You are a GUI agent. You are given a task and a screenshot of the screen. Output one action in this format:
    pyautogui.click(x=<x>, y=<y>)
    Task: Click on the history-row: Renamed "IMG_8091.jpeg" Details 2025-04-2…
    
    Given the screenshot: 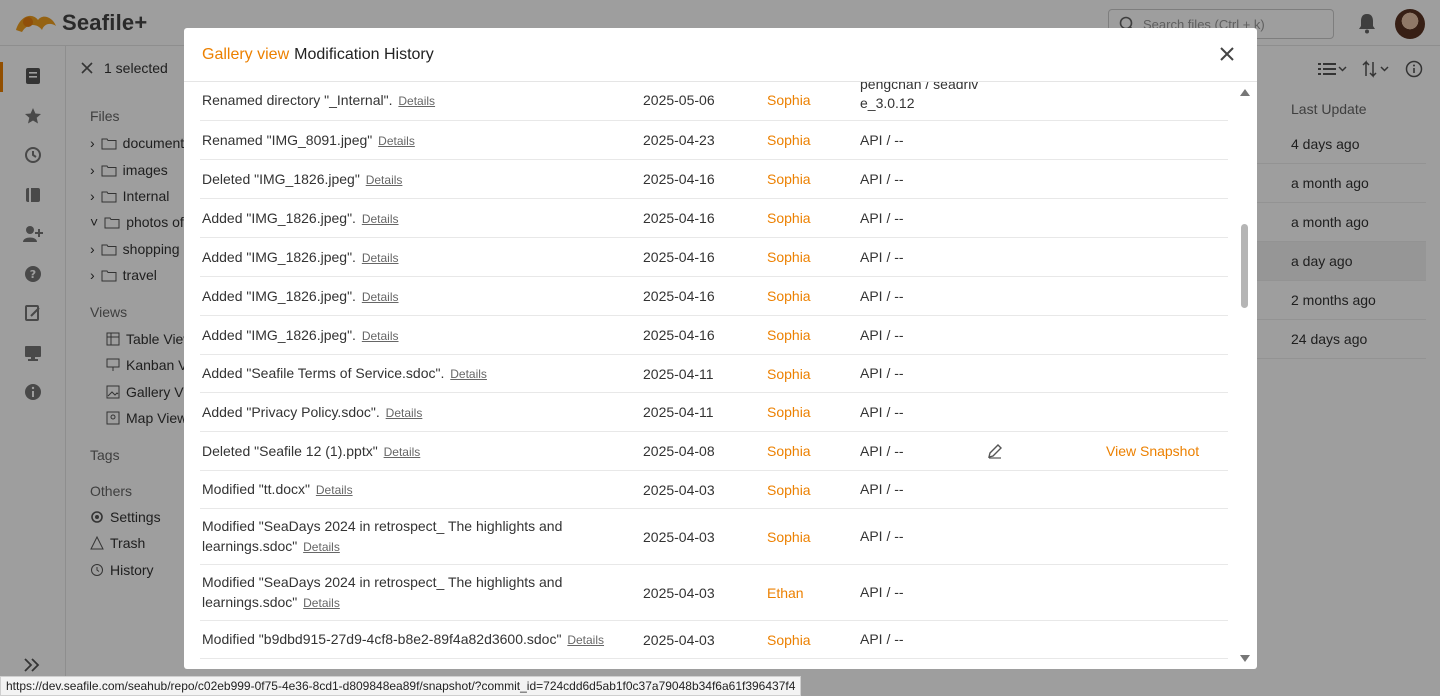 What is the action you would take?
    pyautogui.click(x=714, y=140)
    